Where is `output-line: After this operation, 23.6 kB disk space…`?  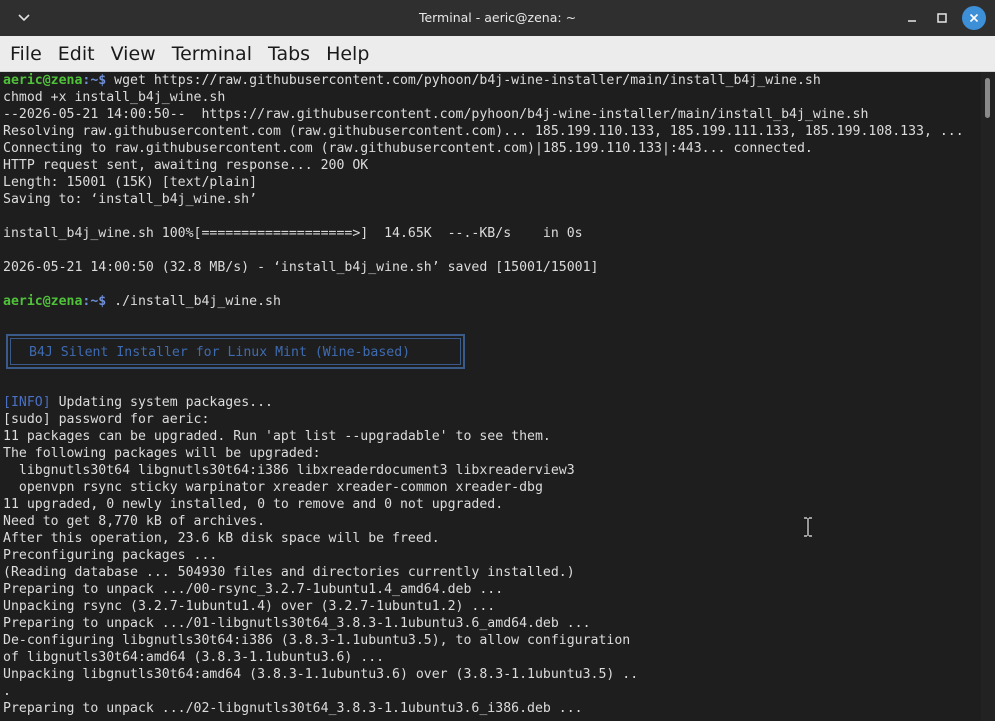
output-line: After this operation, 23.6 kB disk space… is located at coordinates (221, 538).